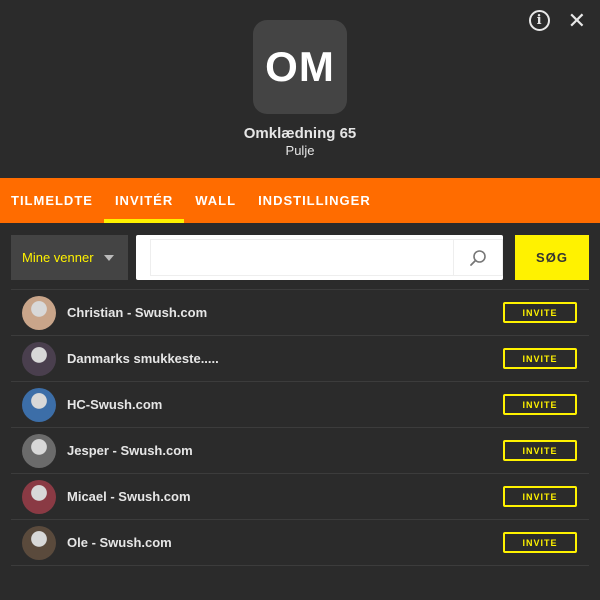 Image resolution: width=600 pixels, height=600 pixels. I want to click on group-subtitle: Pulje, so click(300, 150).